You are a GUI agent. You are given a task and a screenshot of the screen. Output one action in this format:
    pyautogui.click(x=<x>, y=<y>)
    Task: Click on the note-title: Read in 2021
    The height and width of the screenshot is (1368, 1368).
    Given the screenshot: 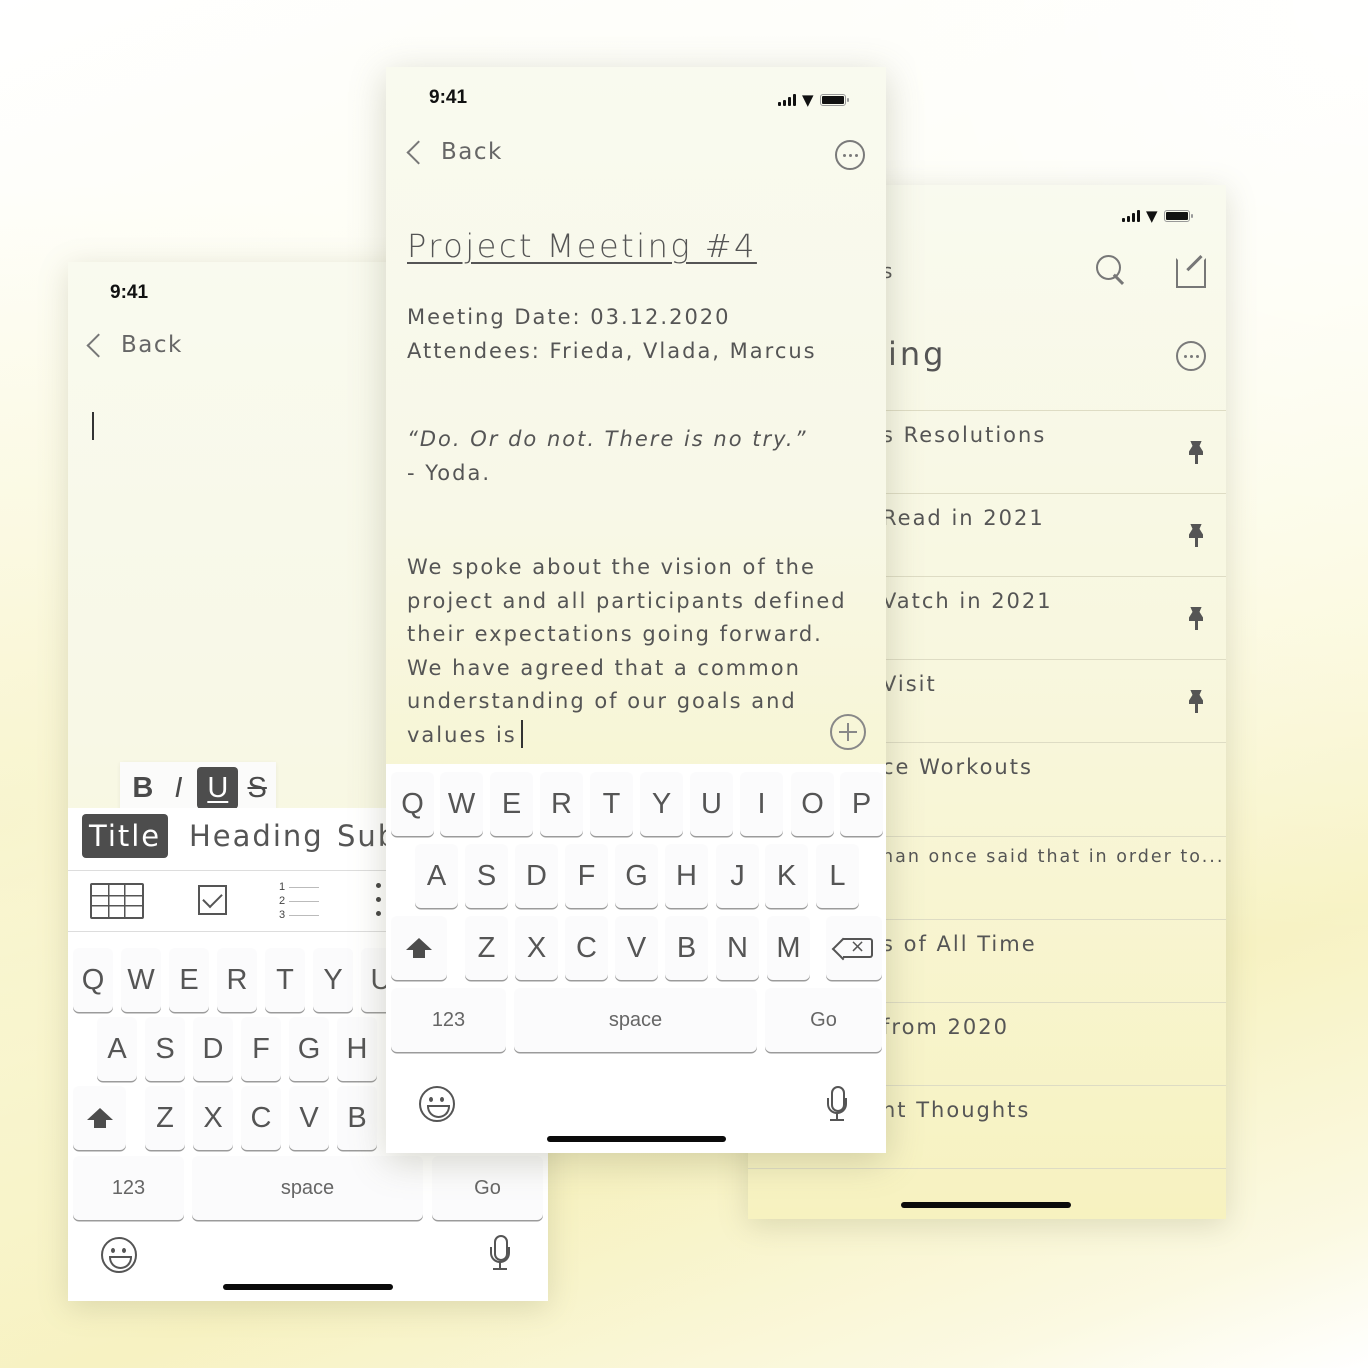 What is the action you would take?
    pyautogui.click(x=963, y=518)
    